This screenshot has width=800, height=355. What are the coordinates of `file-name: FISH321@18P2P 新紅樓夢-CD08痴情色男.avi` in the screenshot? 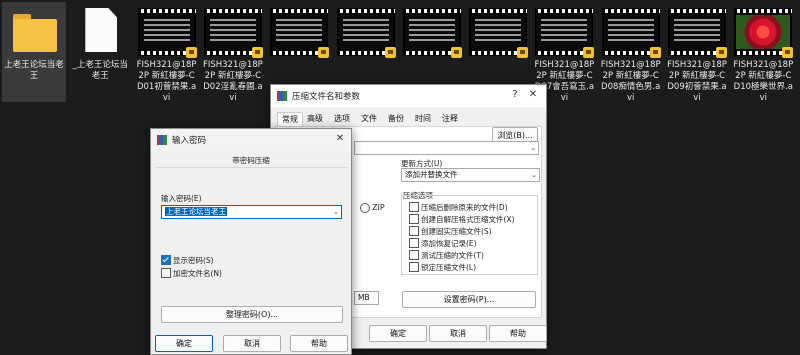 It's located at (630, 81).